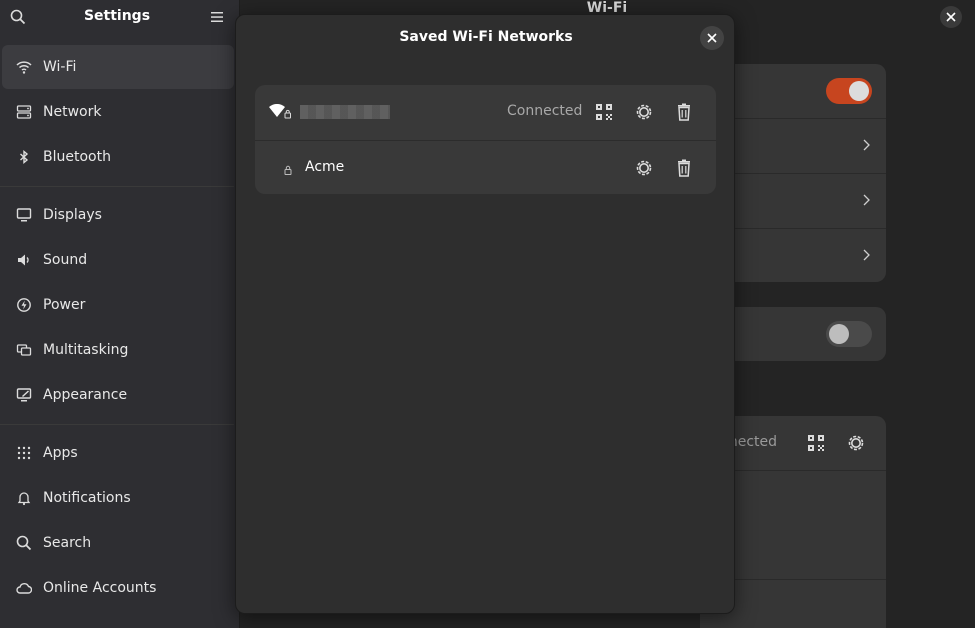 This screenshot has width=975, height=628. I want to click on sidebar-item-label: Online Accounts, so click(100, 588).